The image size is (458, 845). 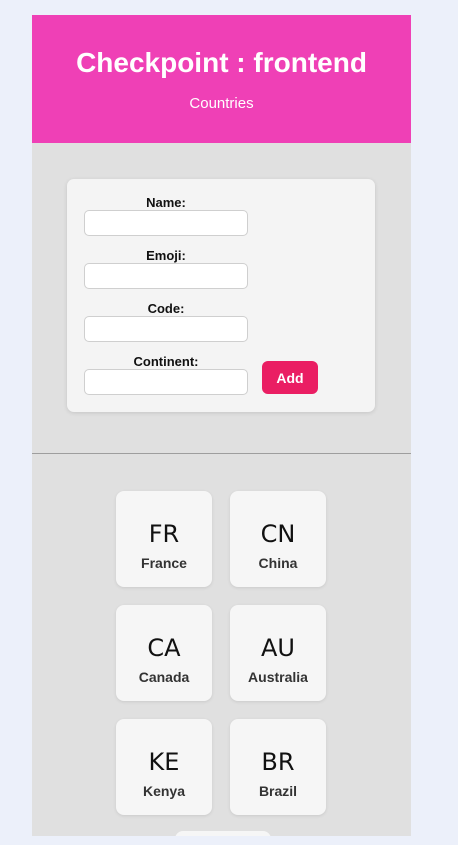 What do you see at coordinates (290, 377) in the screenshot?
I see `add-button: Add` at bounding box center [290, 377].